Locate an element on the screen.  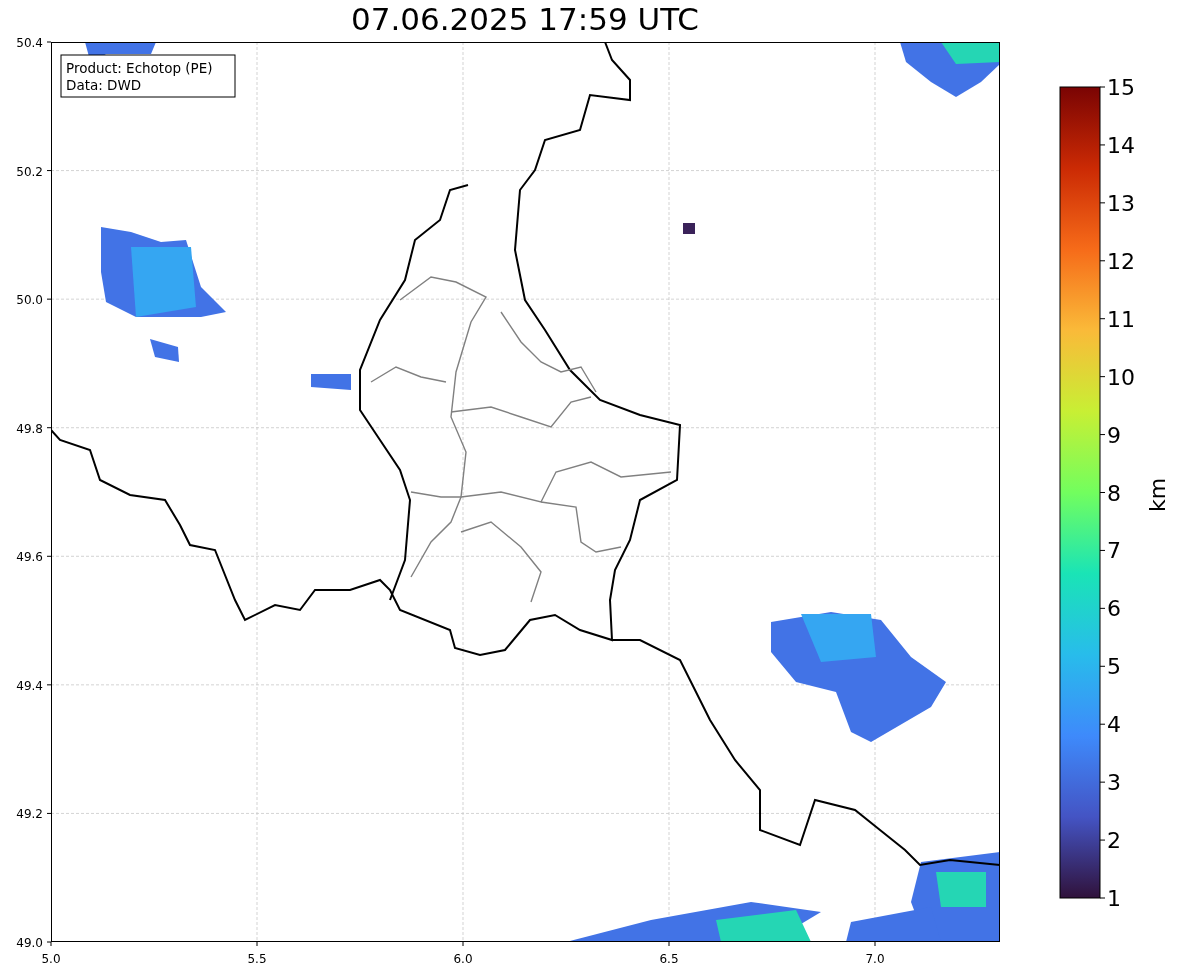
x-axis-label: 6.5 is located at coordinates (669, 959).